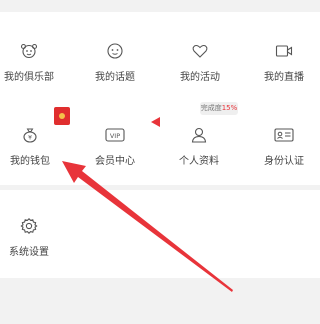  I want to click on my-activity-item: 我的活动, so click(200, 61).